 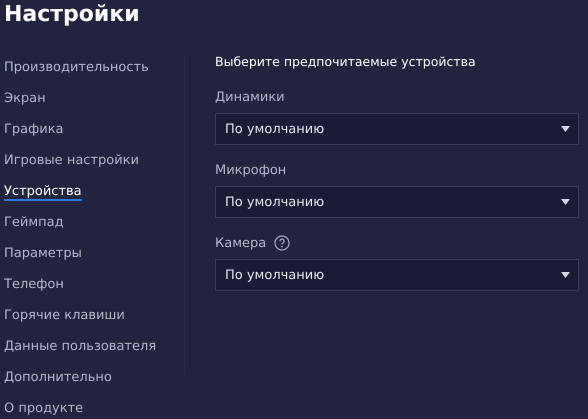 I want to click on sidebar-item: Экран, so click(x=25, y=99).